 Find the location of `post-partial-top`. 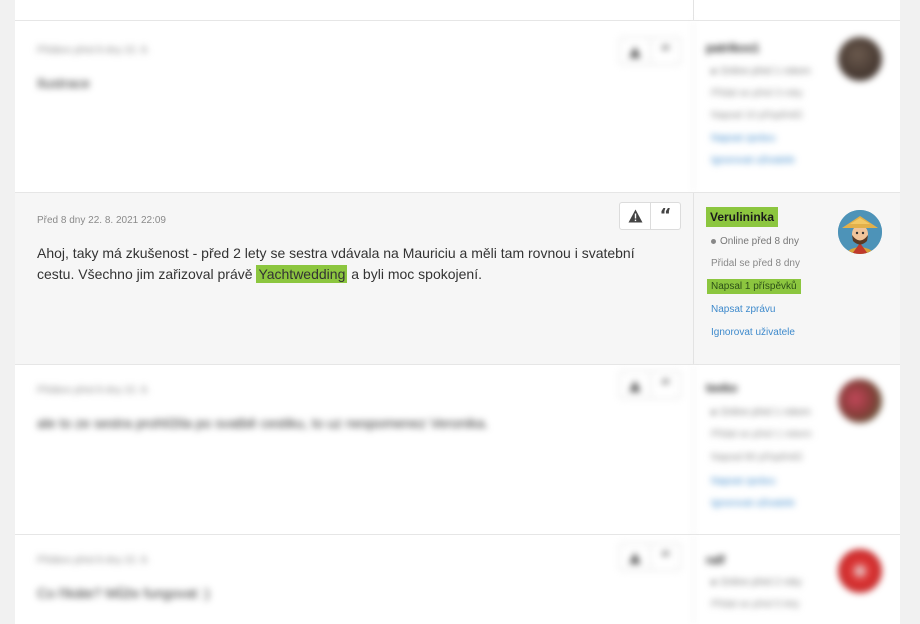

post-partial-top is located at coordinates (457, 10).